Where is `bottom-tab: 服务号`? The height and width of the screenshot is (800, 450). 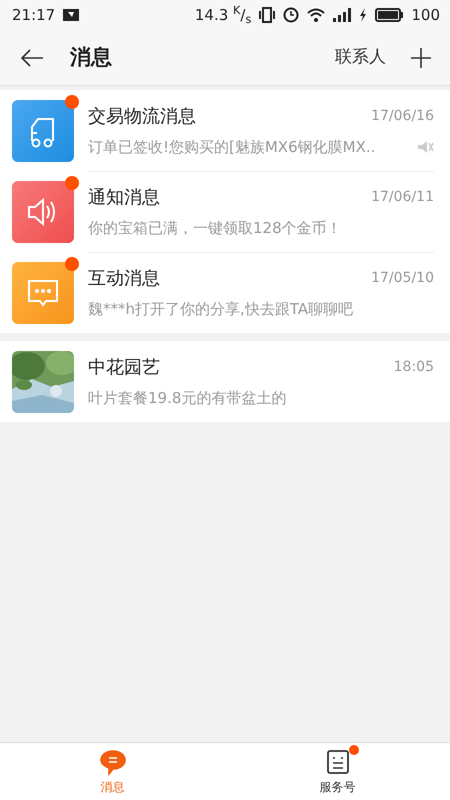
bottom-tab: 服务号 is located at coordinates (337, 771).